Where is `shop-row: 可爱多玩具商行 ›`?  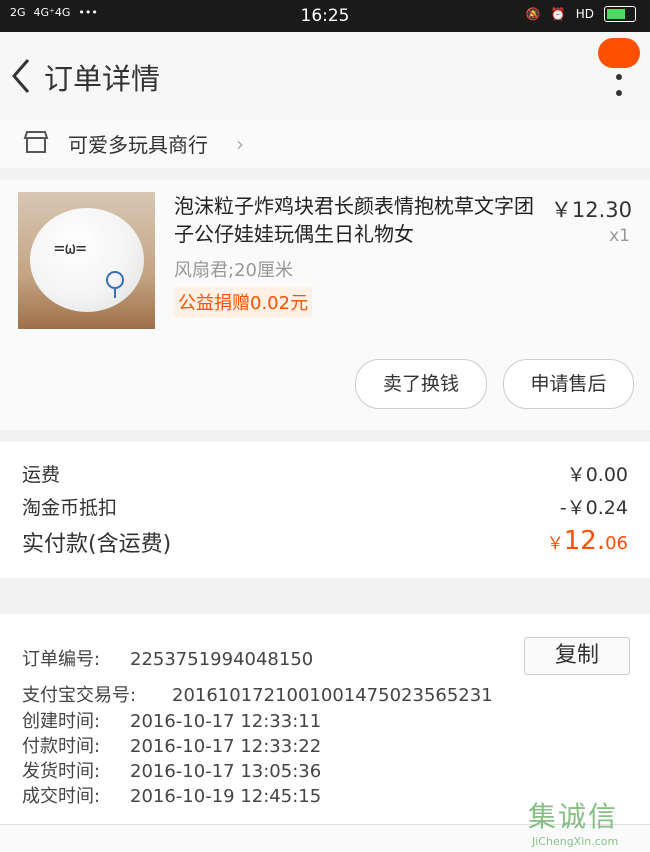 shop-row: 可爱多玩具商行 › is located at coordinates (325, 144).